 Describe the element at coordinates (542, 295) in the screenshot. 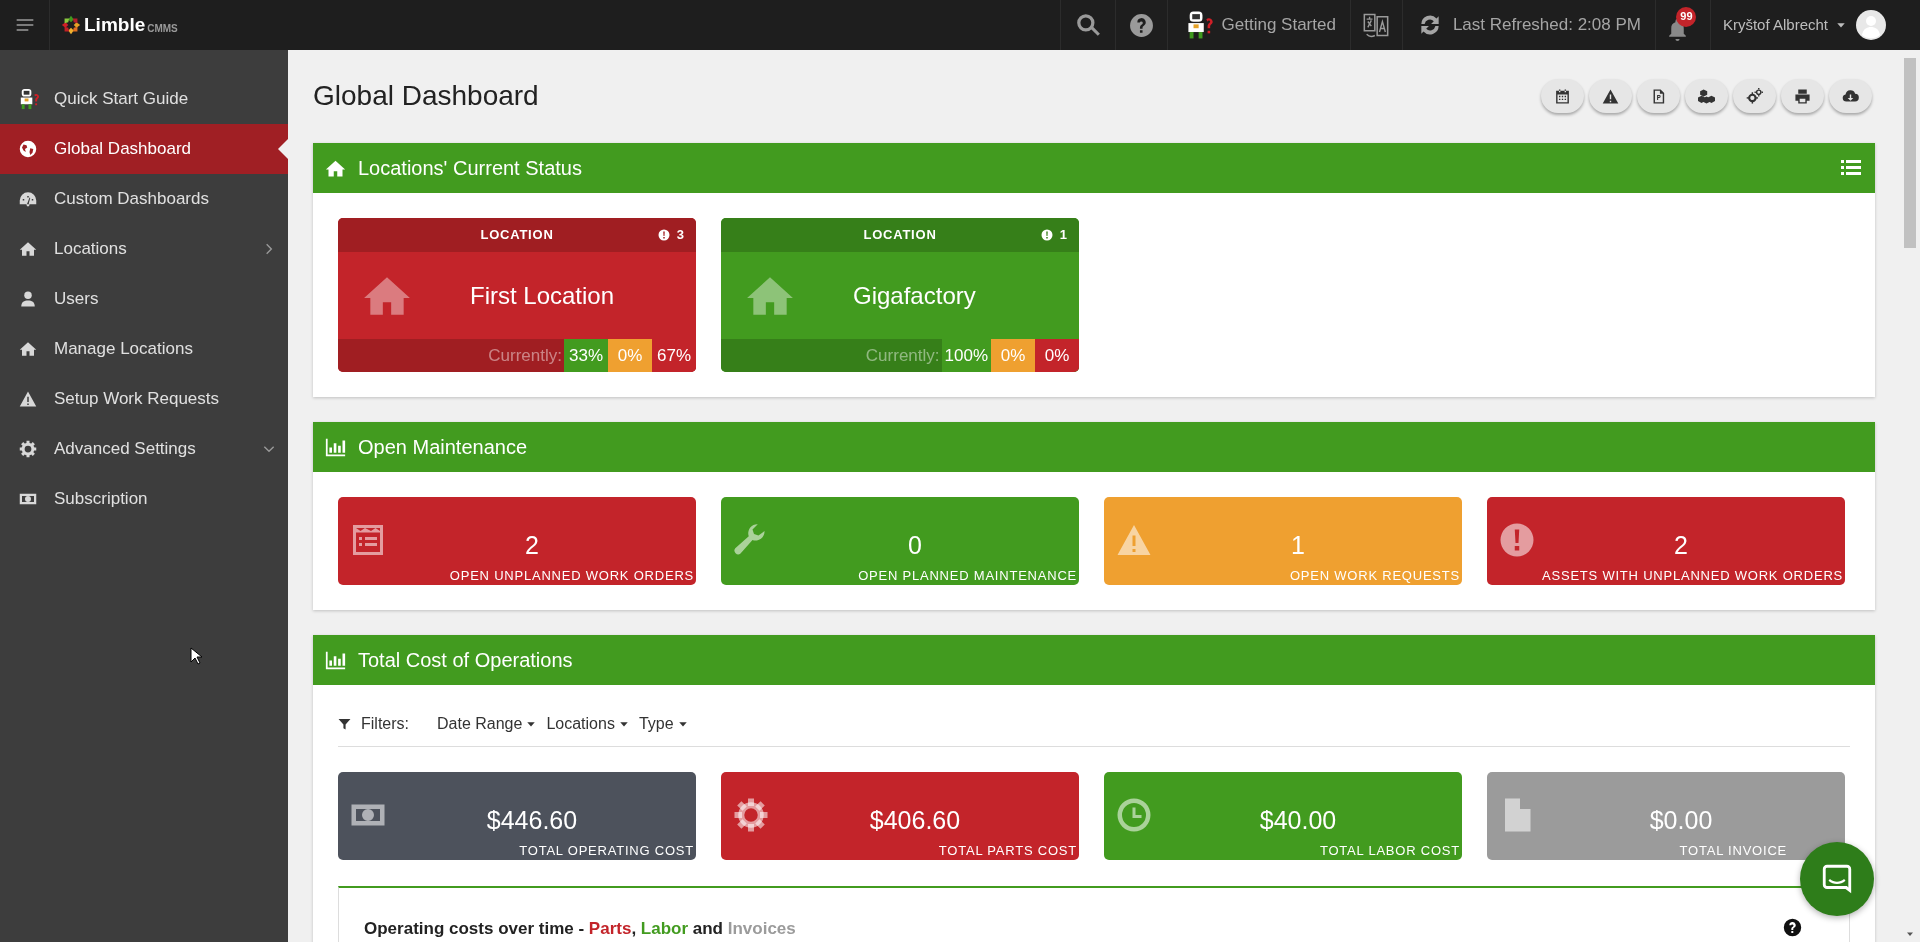

I see `location-name: First Location` at that location.